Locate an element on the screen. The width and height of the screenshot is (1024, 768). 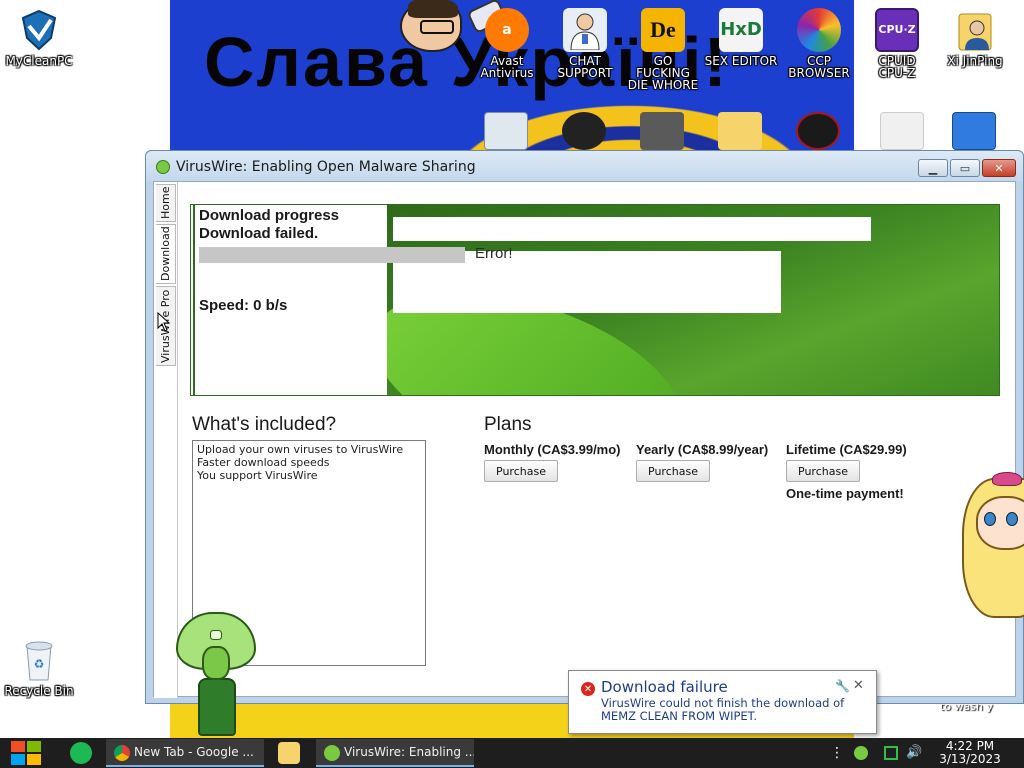
banner-white-box is located at coordinates (632, 229).